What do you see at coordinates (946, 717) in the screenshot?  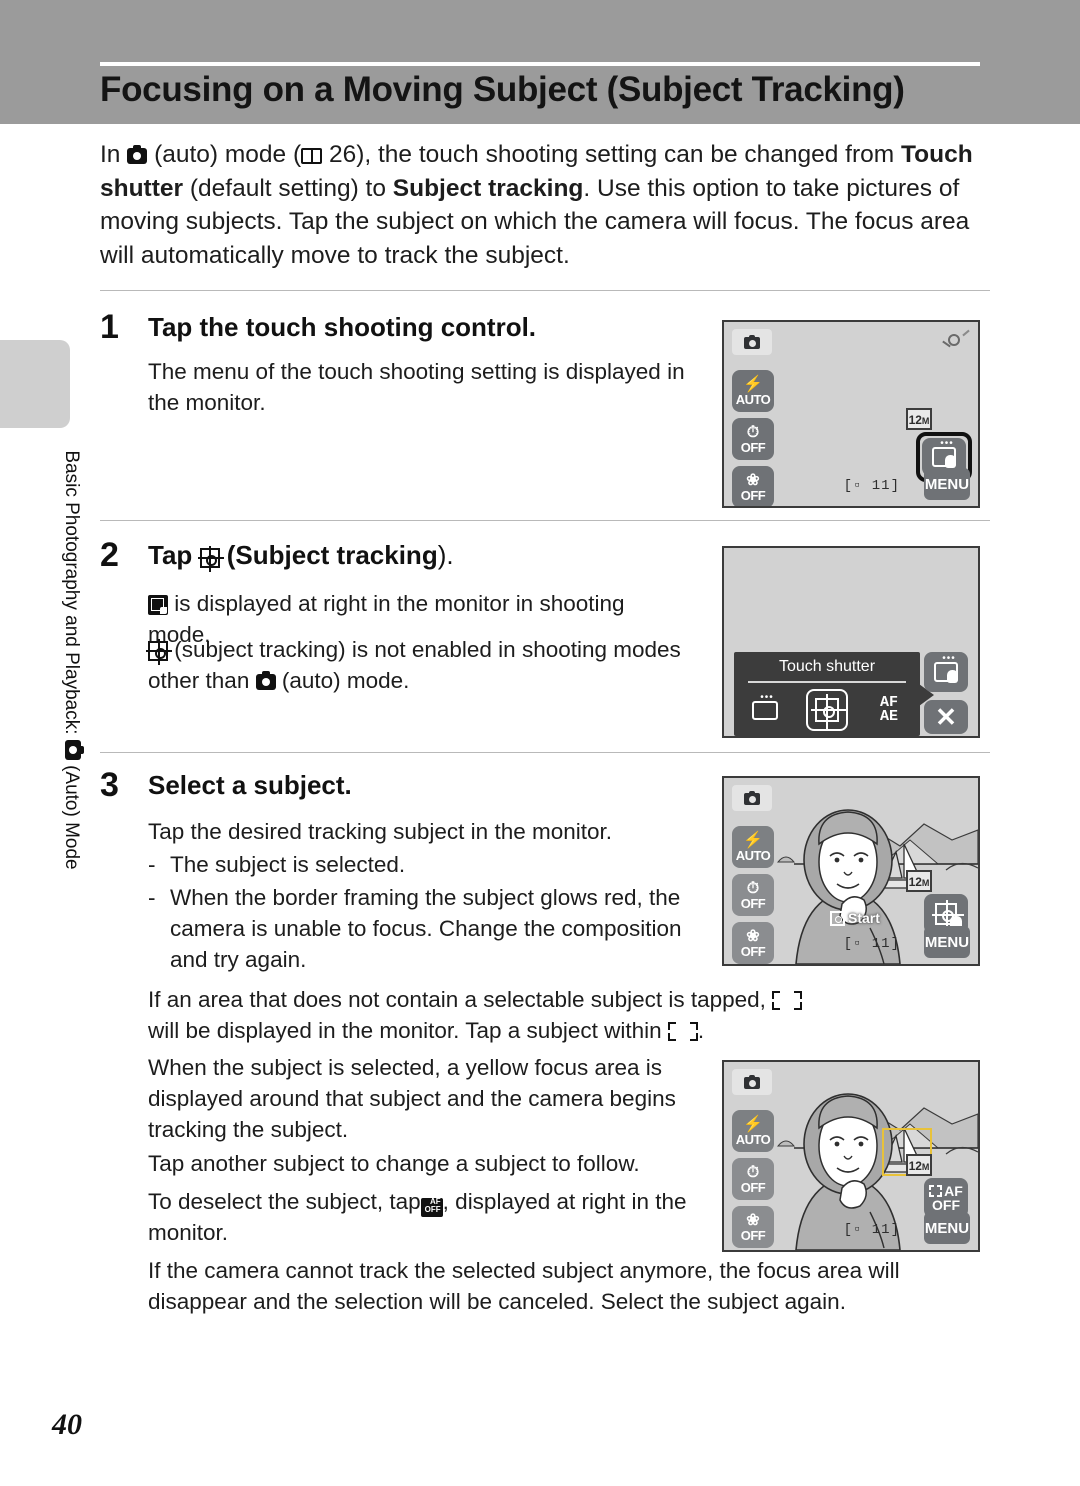 I see `close-button: ✕` at bounding box center [946, 717].